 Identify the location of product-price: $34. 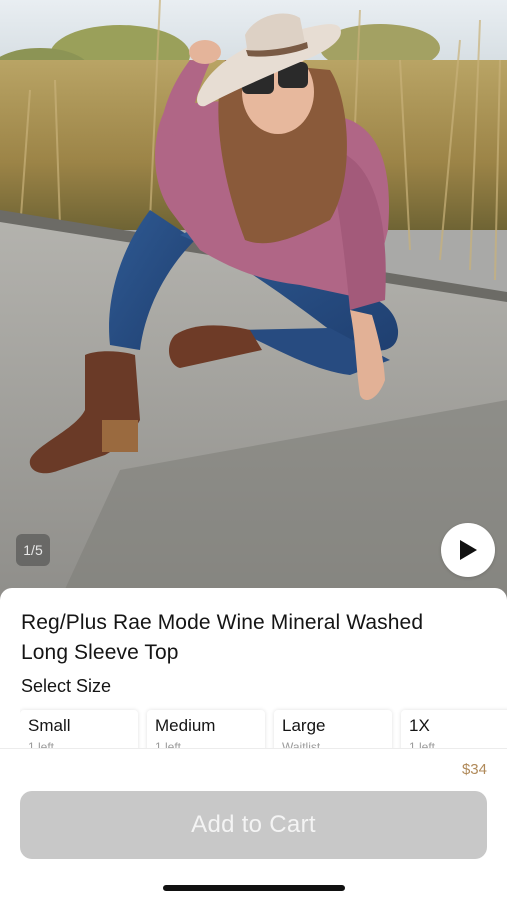
(474, 769).